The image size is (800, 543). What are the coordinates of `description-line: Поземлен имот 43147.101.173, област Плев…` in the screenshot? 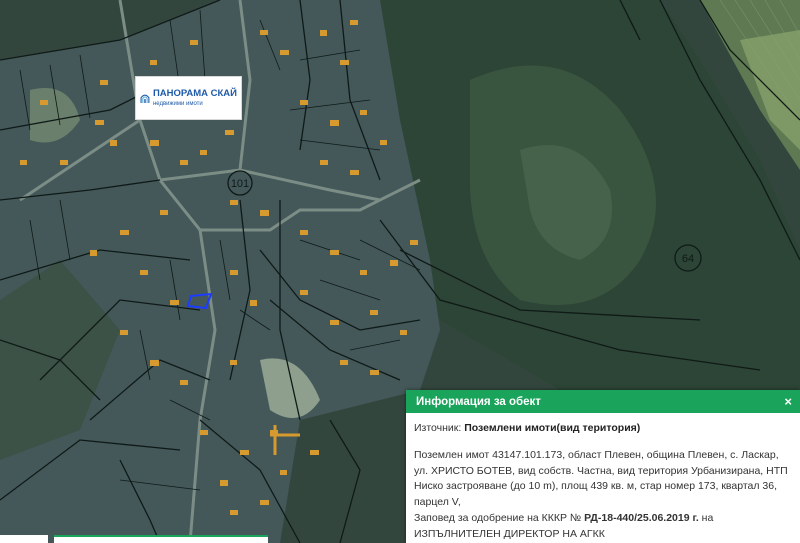 It's located at (596, 454).